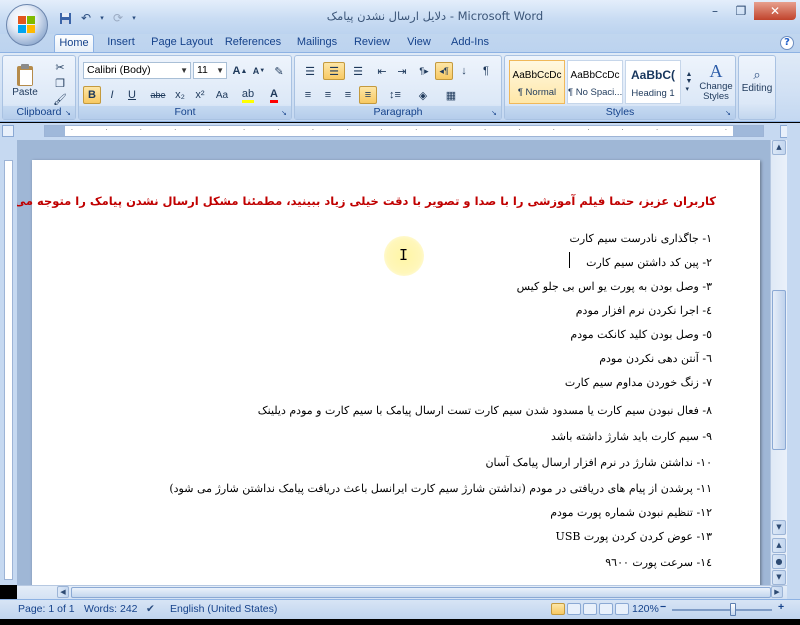 The width and height of the screenshot is (800, 625). What do you see at coordinates (310, 71) in the screenshot?
I see `bullets-icon: ☰` at bounding box center [310, 71].